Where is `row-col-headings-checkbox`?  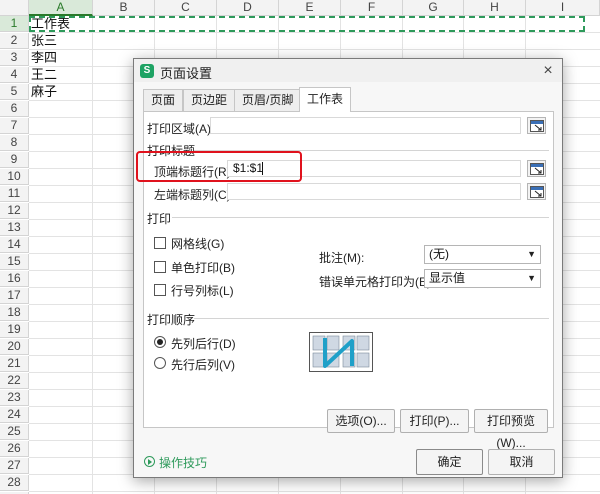 row-col-headings-checkbox is located at coordinates (160, 290).